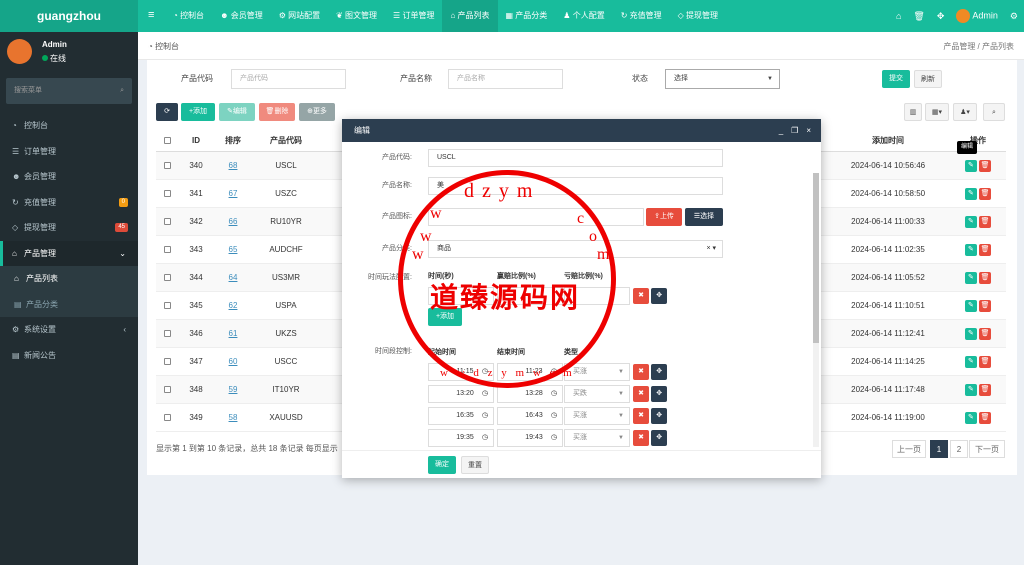  Describe the element at coordinates (597, 296) in the screenshot. I see `loss-input` at that location.